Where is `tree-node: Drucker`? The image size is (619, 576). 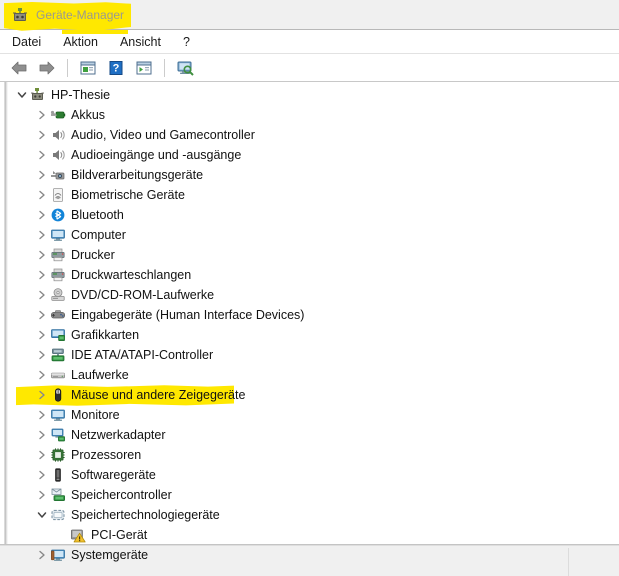 tree-node: Drucker is located at coordinates (313, 255).